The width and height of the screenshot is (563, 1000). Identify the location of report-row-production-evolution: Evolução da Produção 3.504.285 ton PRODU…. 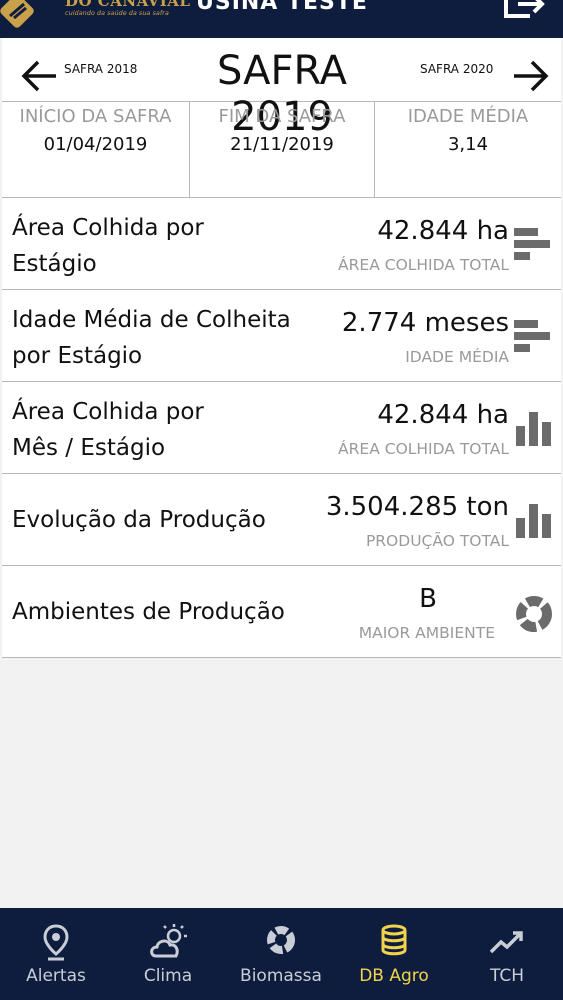
(281, 520).